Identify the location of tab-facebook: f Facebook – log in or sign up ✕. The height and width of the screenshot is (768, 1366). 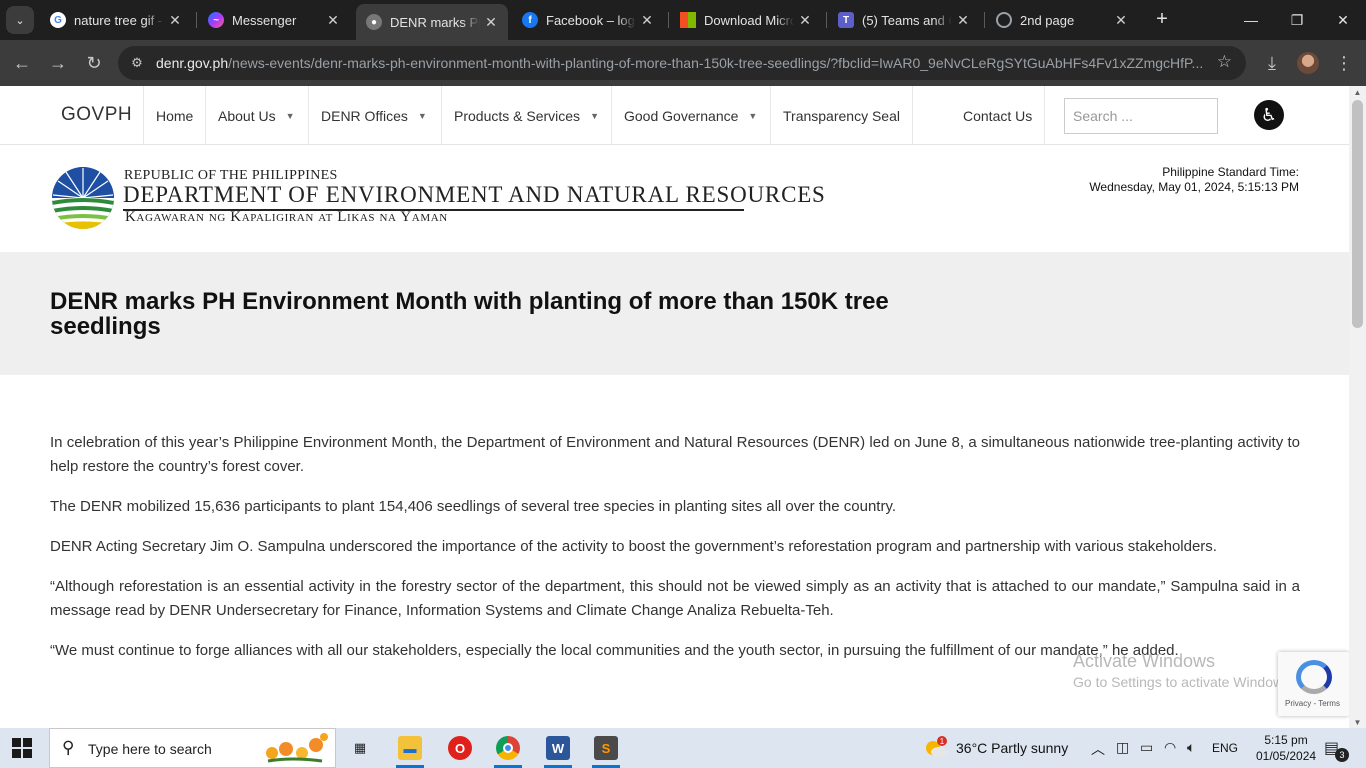
(588, 20).